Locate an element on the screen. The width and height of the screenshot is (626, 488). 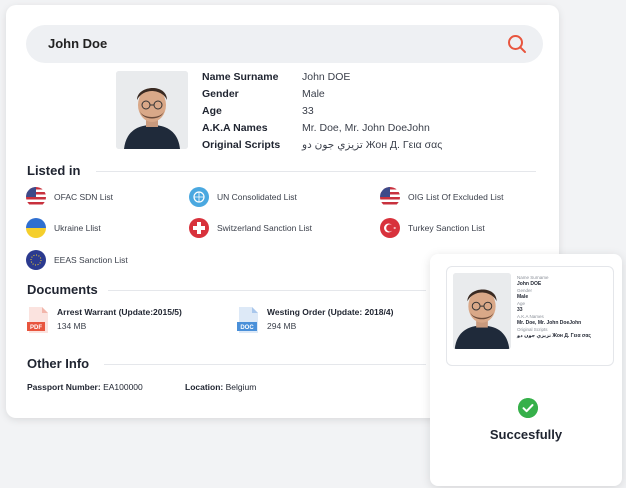
un-flag-icon is located at coordinates (199, 197).